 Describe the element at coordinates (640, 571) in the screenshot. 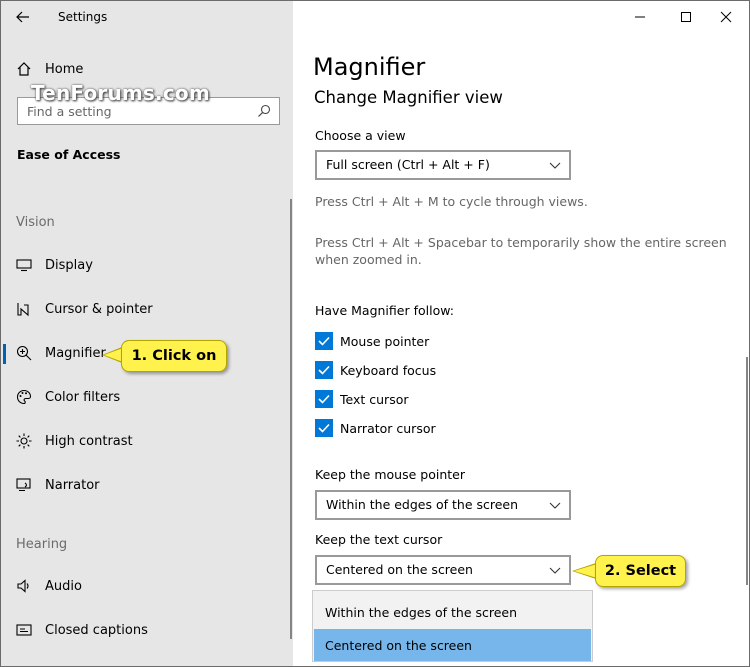

I see `callout-select: 2. Select` at that location.